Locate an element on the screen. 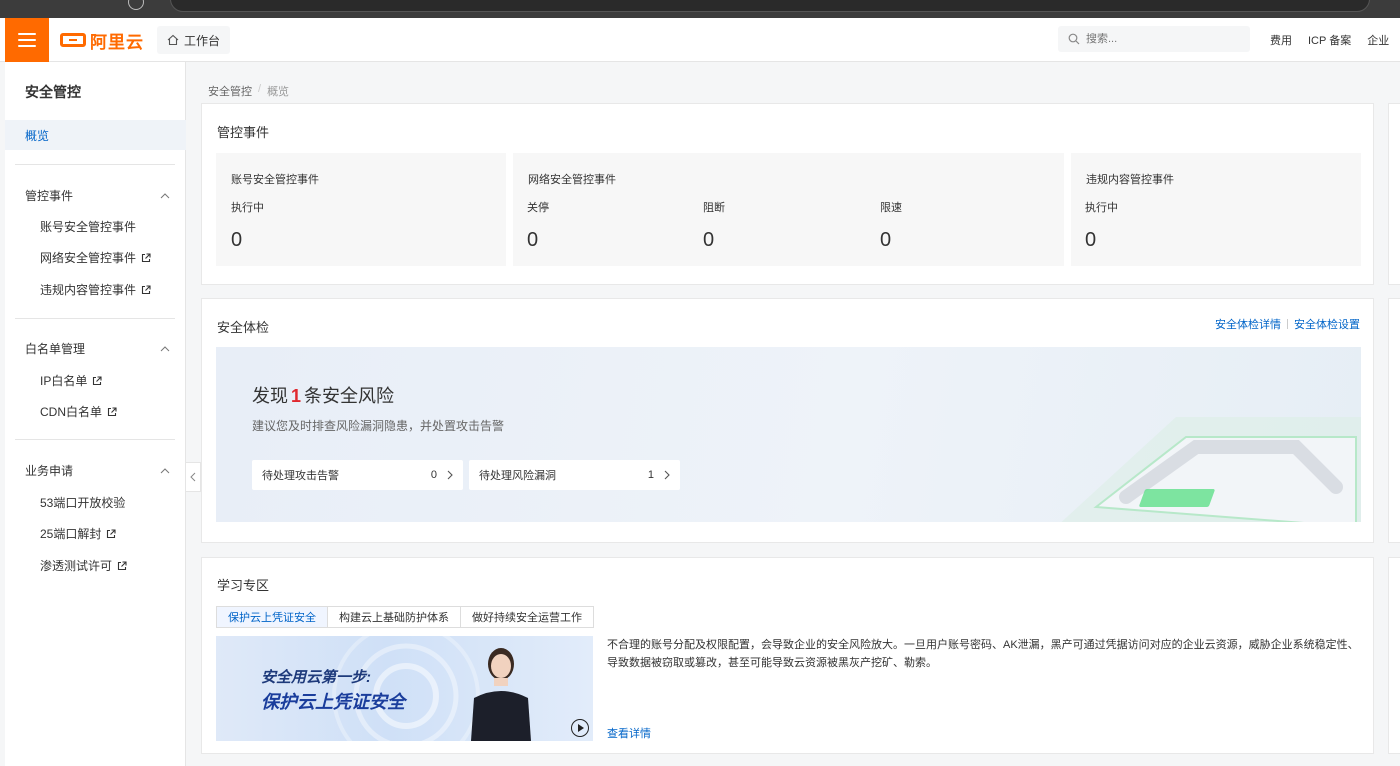 Image resolution: width=1400 pixels, height=766 pixels. stat-col: 阻断 0 is located at coordinates (714, 225).